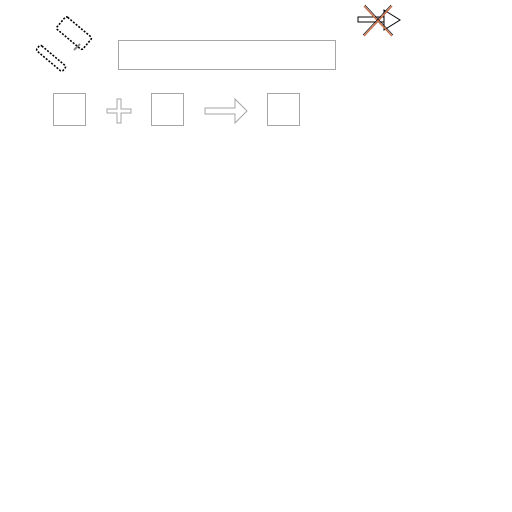 This screenshot has width=512, height=512. I want to click on item-name-input, so click(227, 55).